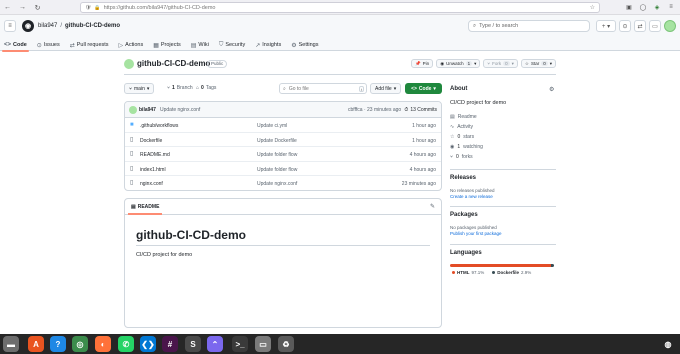 This screenshot has width=680, height=354. Describe the element at coordinates (468, 272) in the screenshot. I see `language-item: HTML 97.1%` at that location.